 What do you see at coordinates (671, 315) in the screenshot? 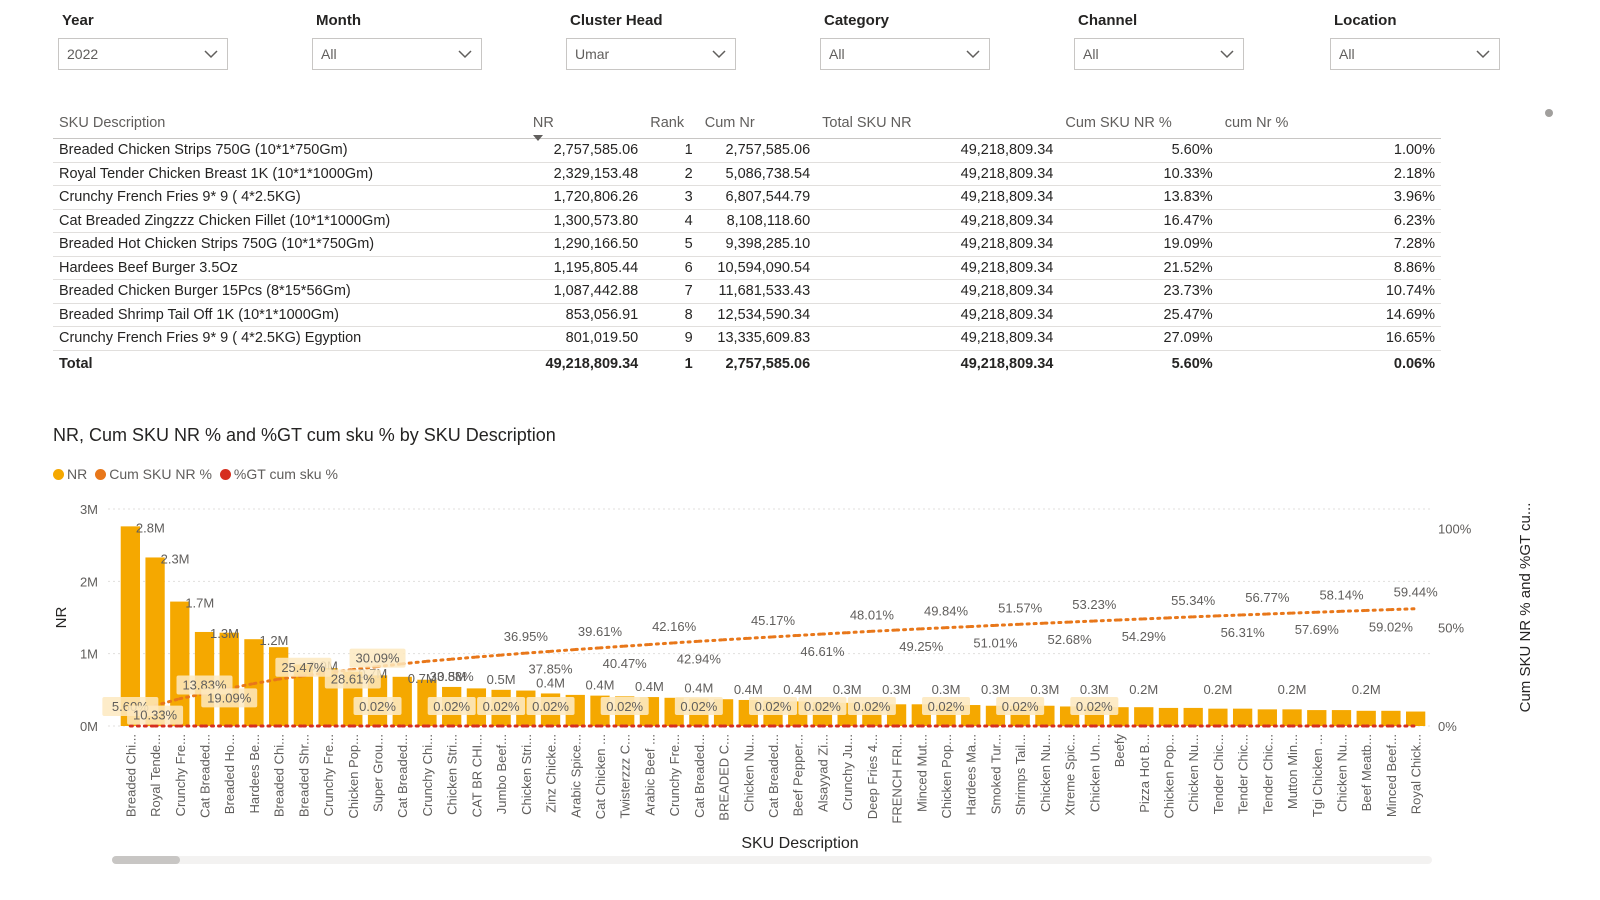
I see `table-cell: 8` at bounding box center [671, 315].